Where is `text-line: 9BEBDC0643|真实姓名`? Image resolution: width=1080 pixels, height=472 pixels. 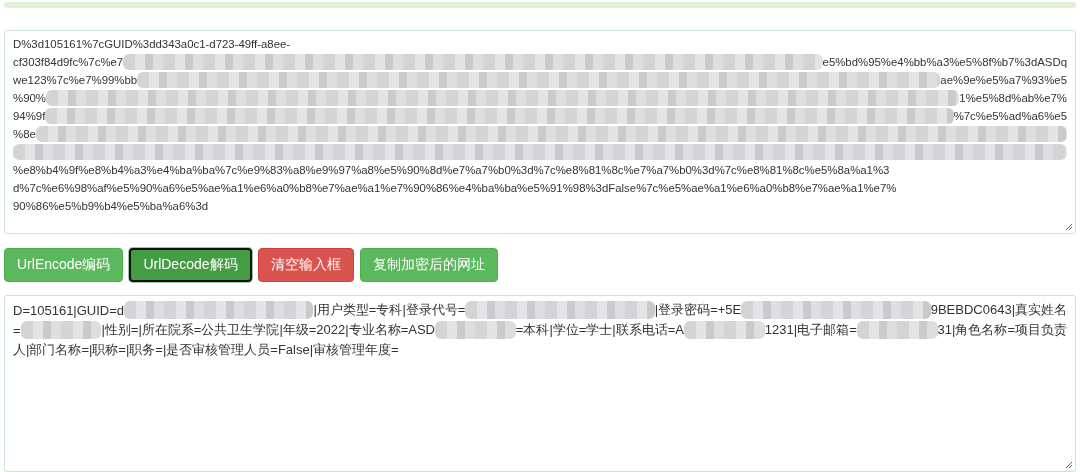
text-line: 9BEBDC0643|真实姓名 is located at coordinates (998, 310).